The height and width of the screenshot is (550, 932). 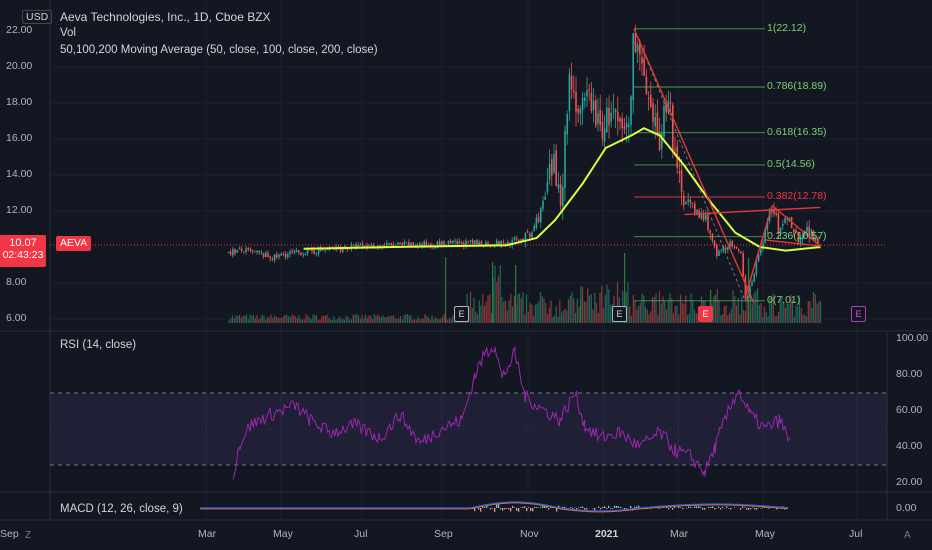 What do you see at coordinates (165, 17) in the screenshot?
I see `symbol-title: Aeva Technologies, Inc., 1D, Cboe BZX` at bounding box center [165, 17].